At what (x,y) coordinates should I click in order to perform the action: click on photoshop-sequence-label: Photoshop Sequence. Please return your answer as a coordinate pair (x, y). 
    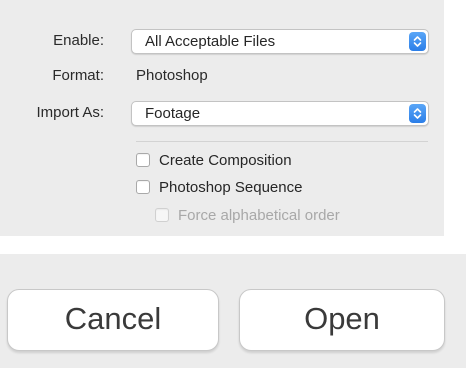
    Looking at the image, I should click on (231, 187).